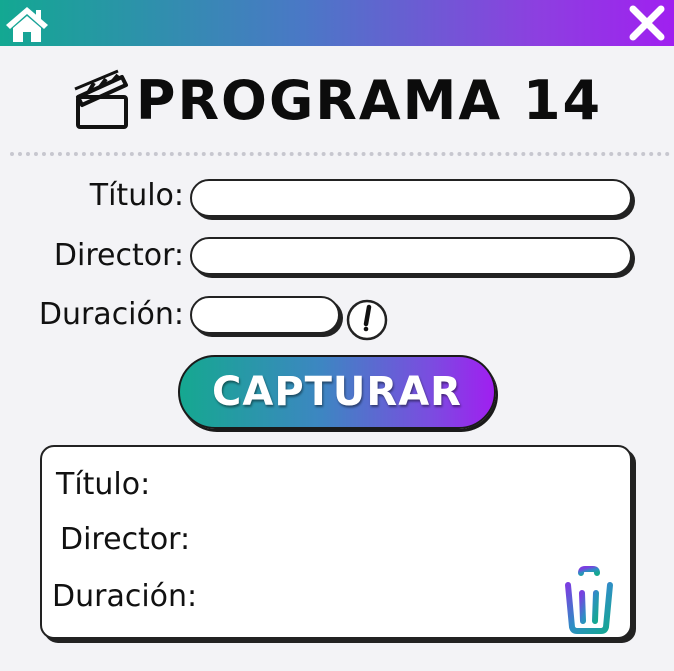 The height and width of the screenshot is (671, 674). I want to click on titulo-label: Título:, so click(136, 195).